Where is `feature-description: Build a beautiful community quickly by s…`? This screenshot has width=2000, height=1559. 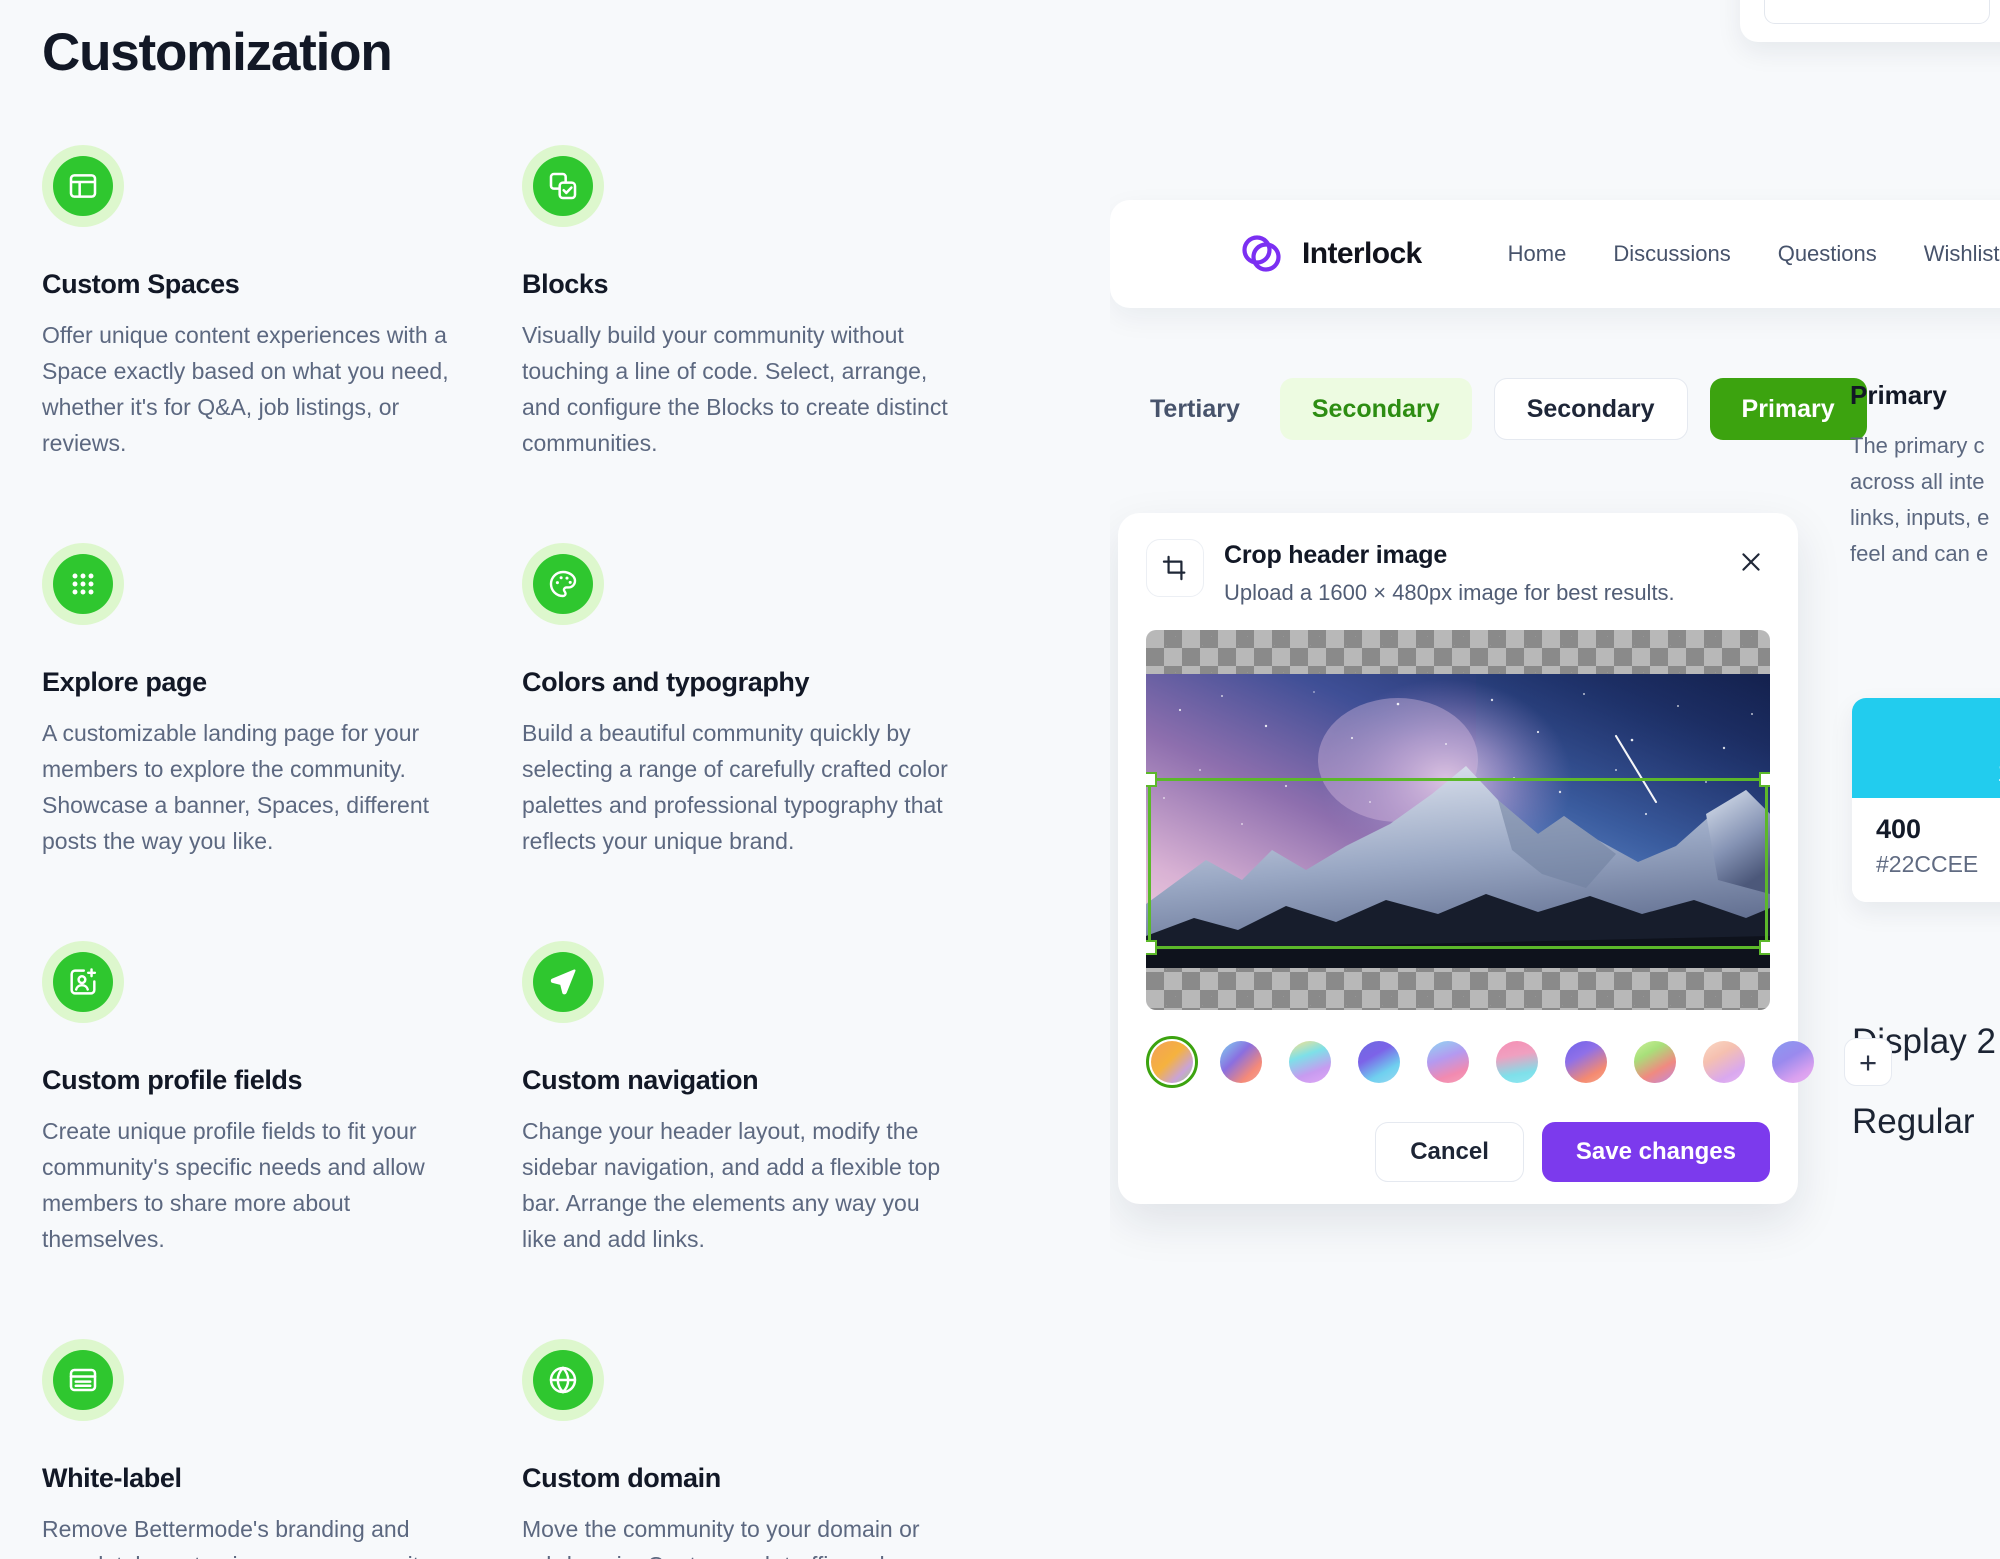
feature-description: Build a beautiful community quickly by s… is located at coordinates (735, 787).